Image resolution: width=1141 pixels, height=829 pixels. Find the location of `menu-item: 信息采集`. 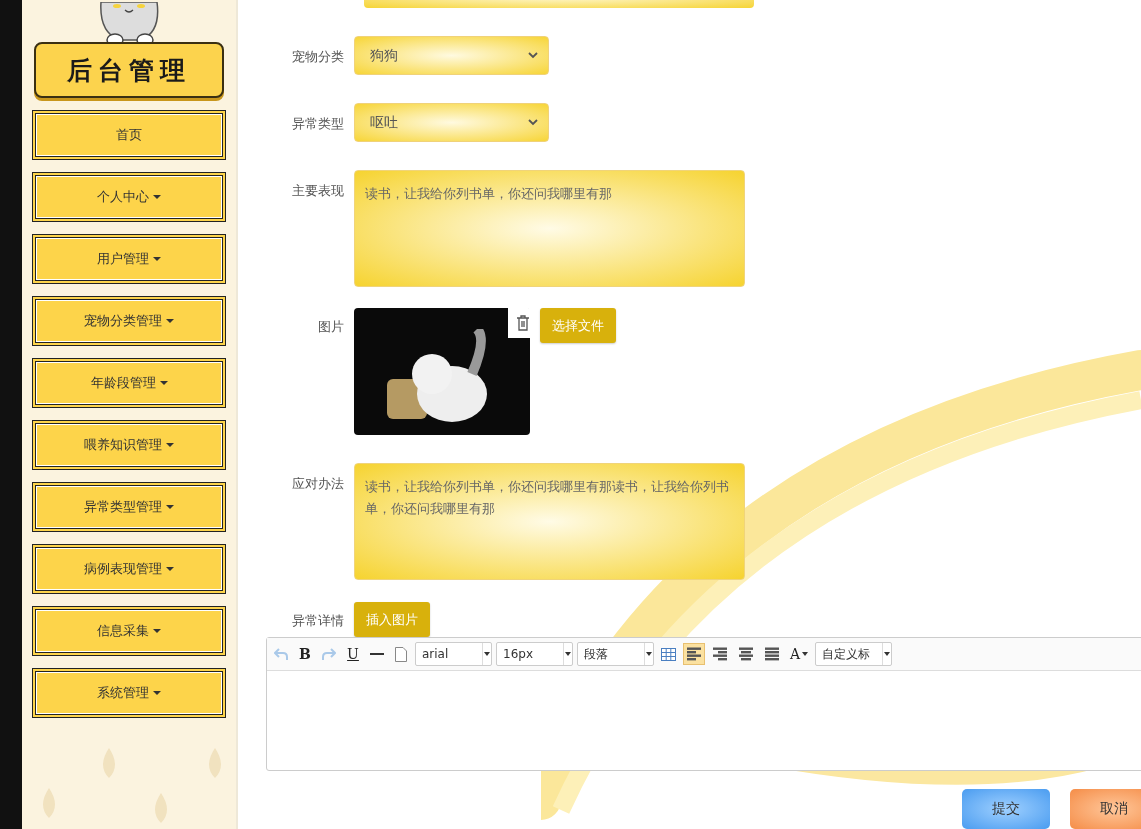

menu-item: 信息采集 is located at coordinates (129, 631).